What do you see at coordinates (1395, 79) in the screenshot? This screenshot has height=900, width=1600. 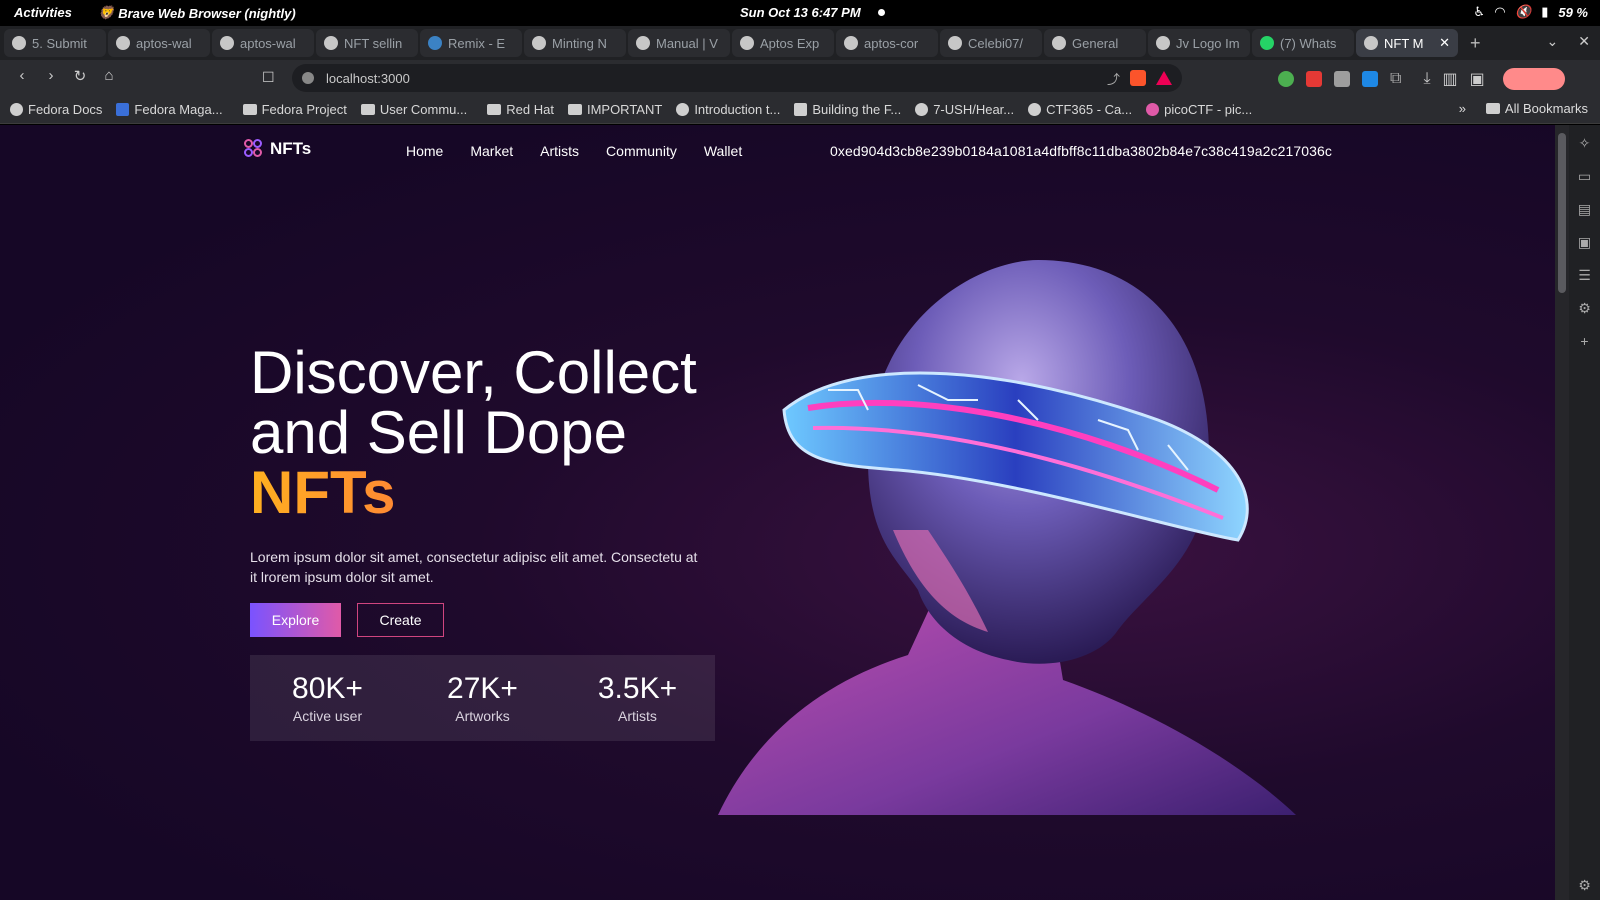 I see `puzzle-icon: ⧉` at bounding box center [1395, 79].